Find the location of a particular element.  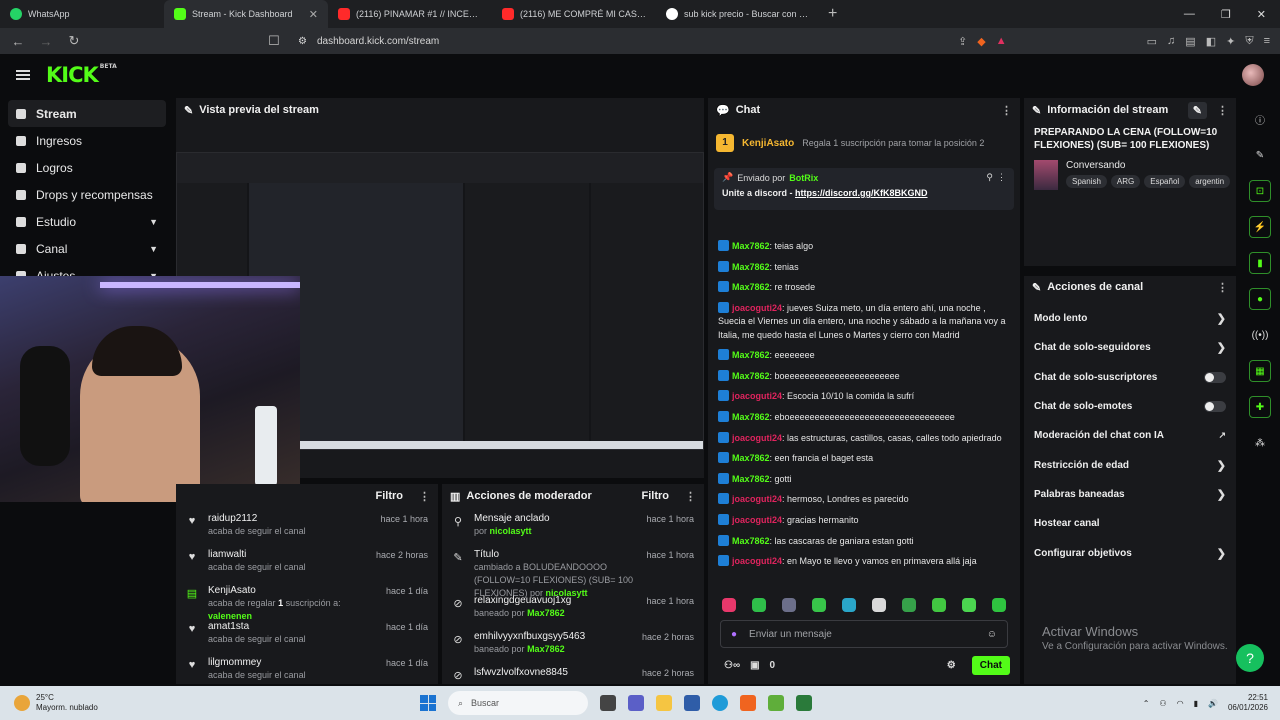

browser-tab-youtube-1: (2116) PINAMAR #1 // INCENDIO EN is located at coordinates (410, 14).